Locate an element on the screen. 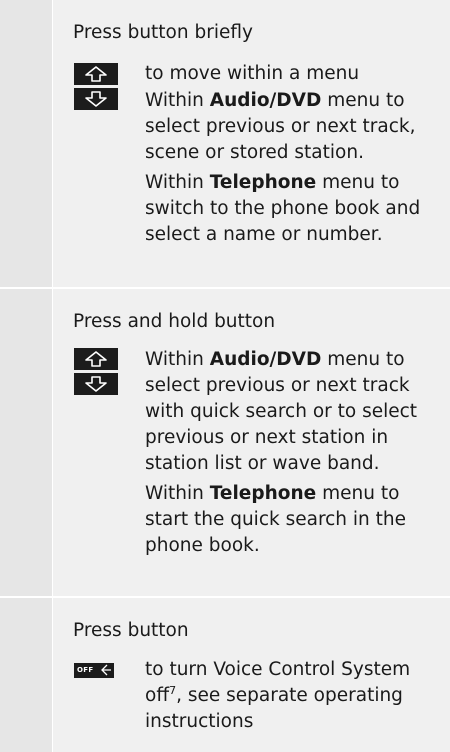 The height and width of the screenshot is (752, 450). section3-line: to turn Voice Control System is located at coordinates (278, 669).